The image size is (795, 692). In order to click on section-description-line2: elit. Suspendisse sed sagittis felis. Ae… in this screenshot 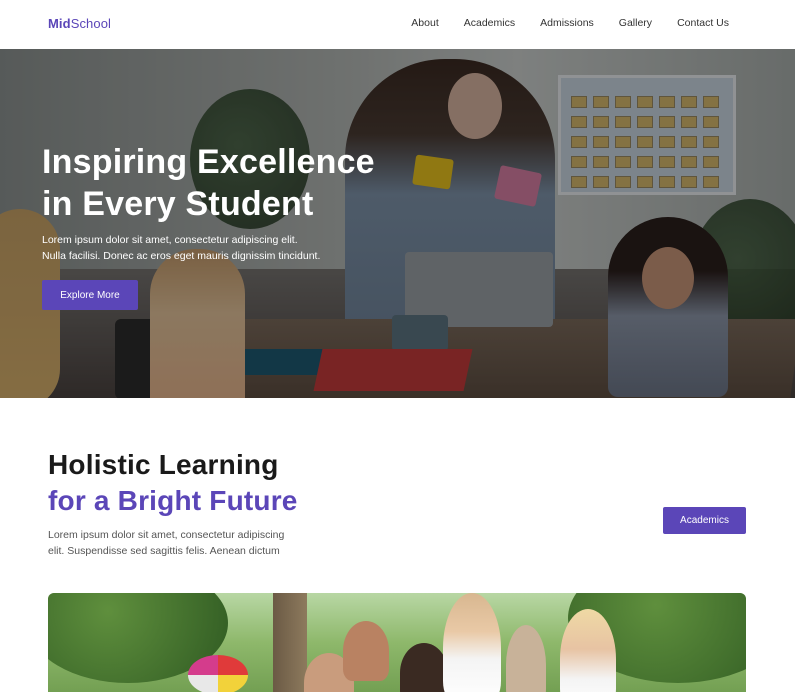, I will do `click(164, 551)`.